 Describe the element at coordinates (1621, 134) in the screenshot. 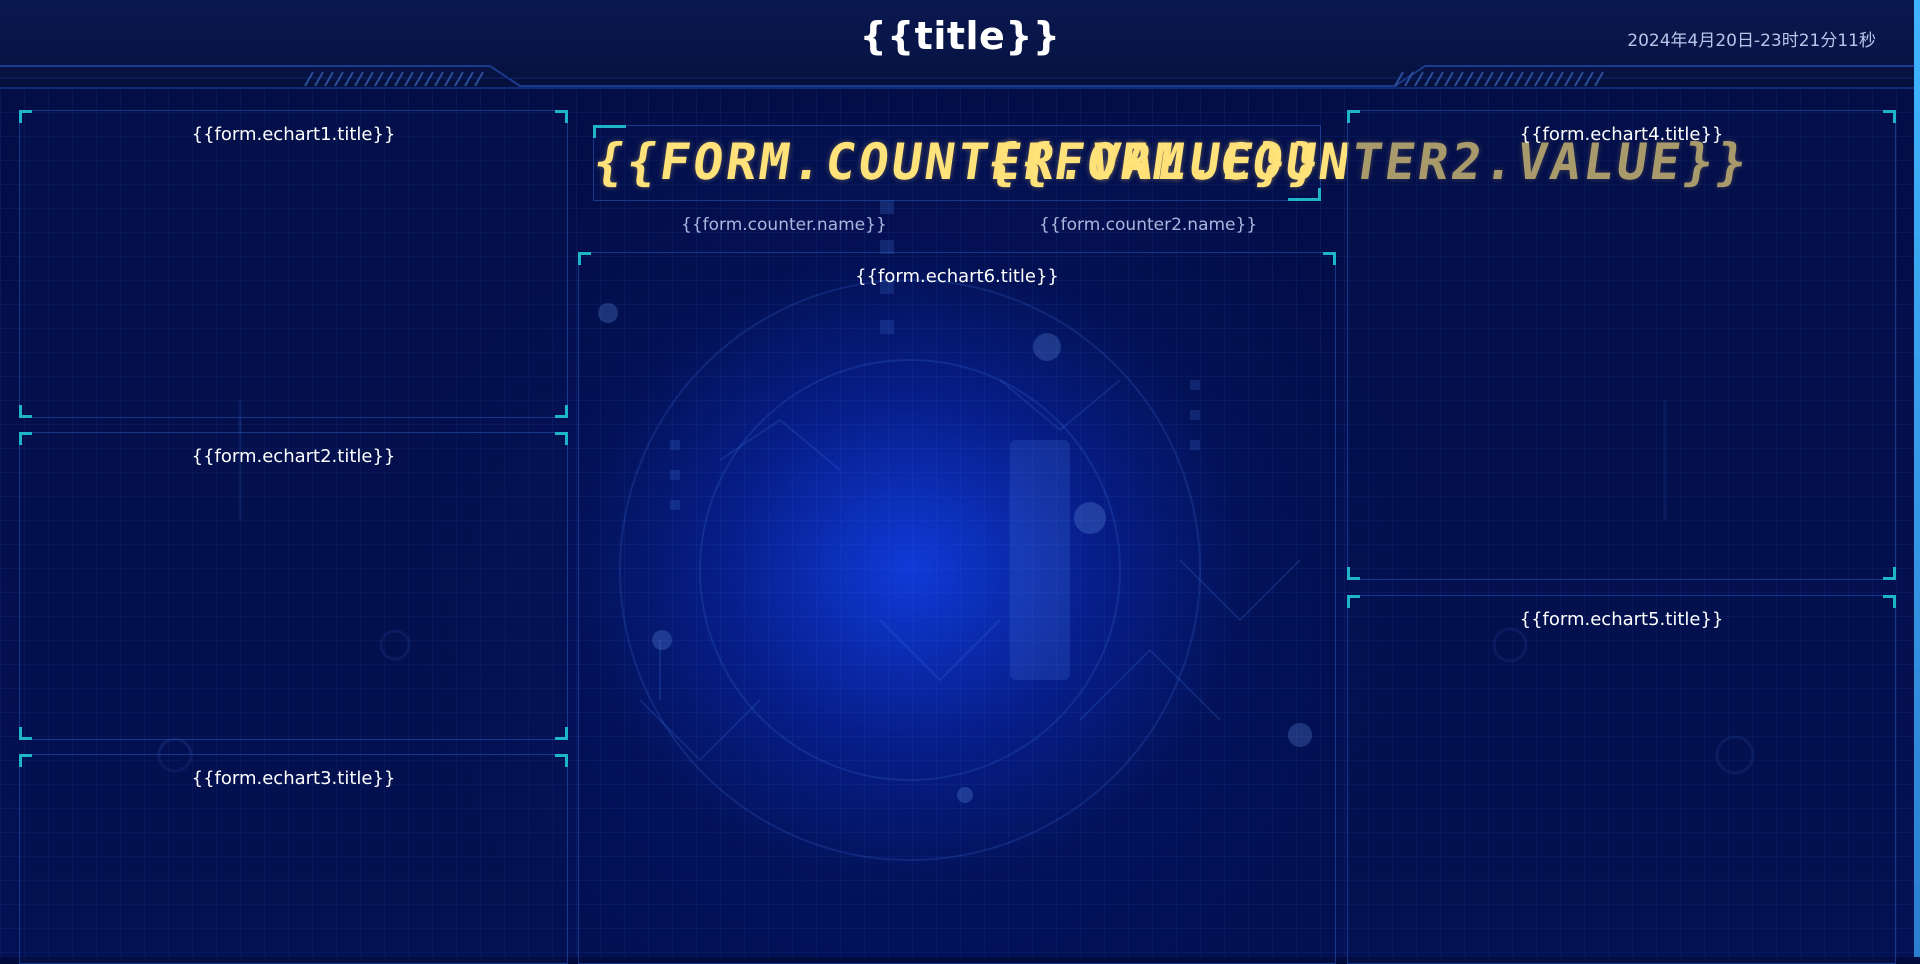

I see `chart-title: {{form.echart4.title}}` at that location.